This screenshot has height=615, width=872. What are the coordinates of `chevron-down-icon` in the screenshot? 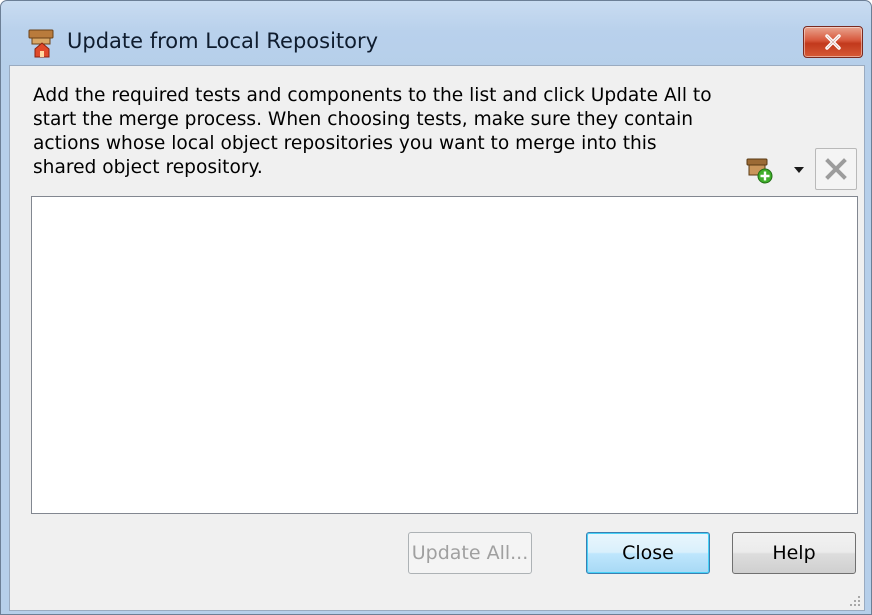 It's located at (799, 170).